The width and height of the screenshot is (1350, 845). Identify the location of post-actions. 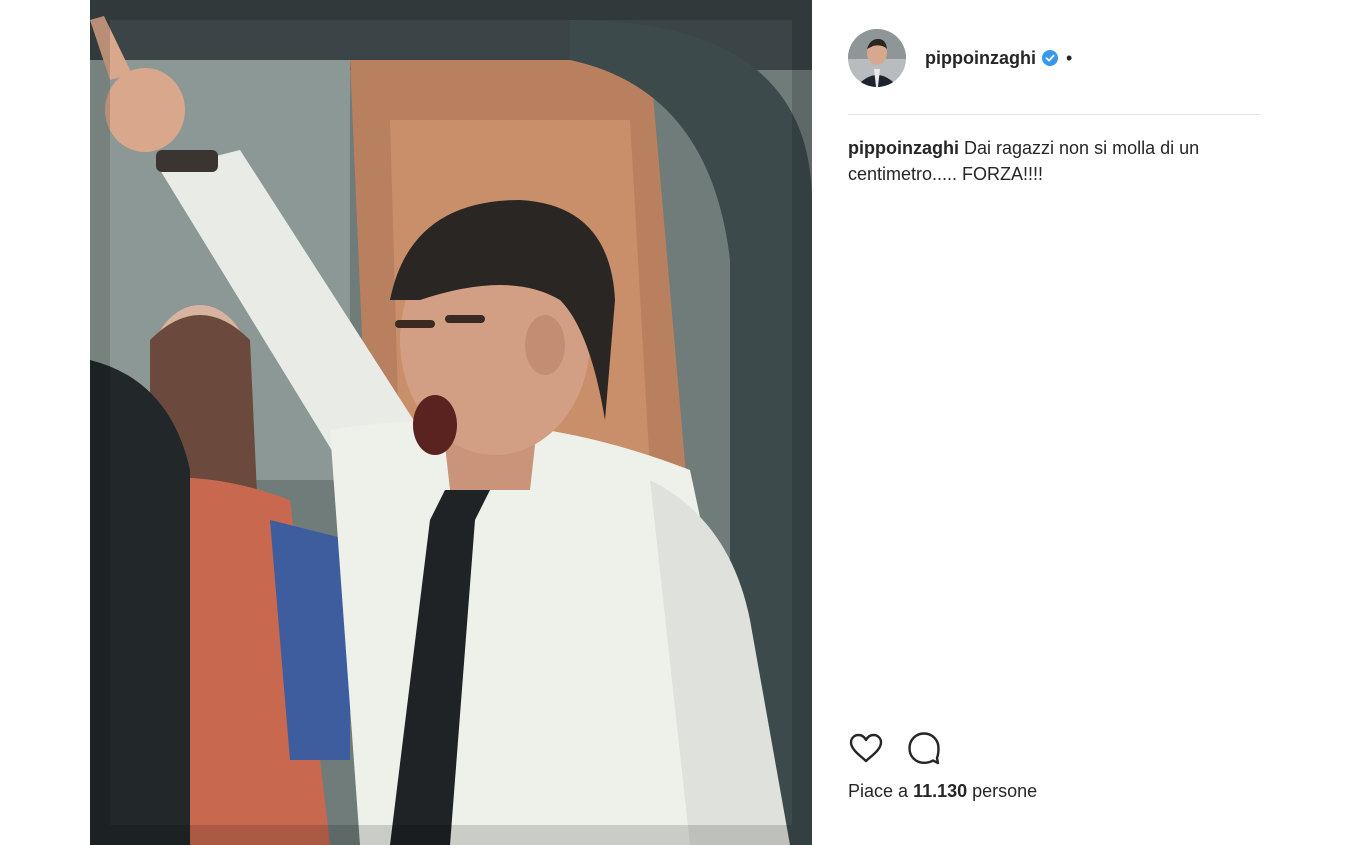
(895, 748).